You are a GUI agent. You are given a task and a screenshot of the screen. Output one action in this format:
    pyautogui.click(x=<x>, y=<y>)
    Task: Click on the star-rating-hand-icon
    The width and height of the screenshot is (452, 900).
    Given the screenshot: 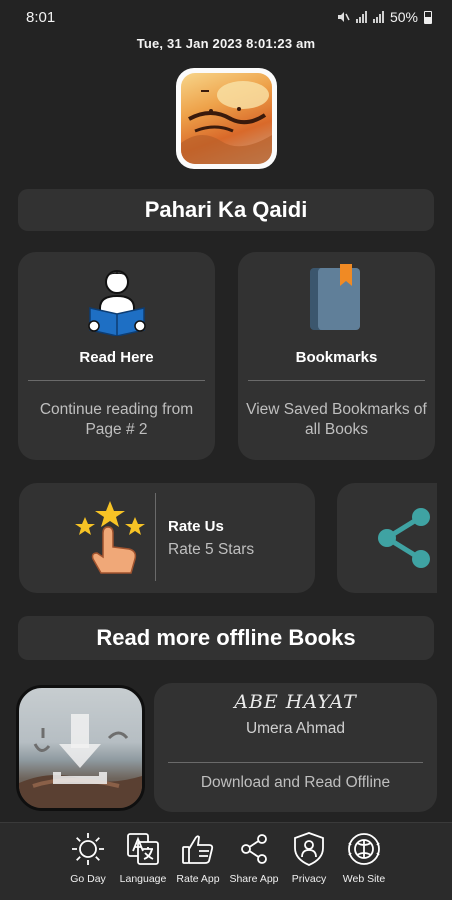 What is the action you would take?
    pyautogui.click(x=110, y=537)
    